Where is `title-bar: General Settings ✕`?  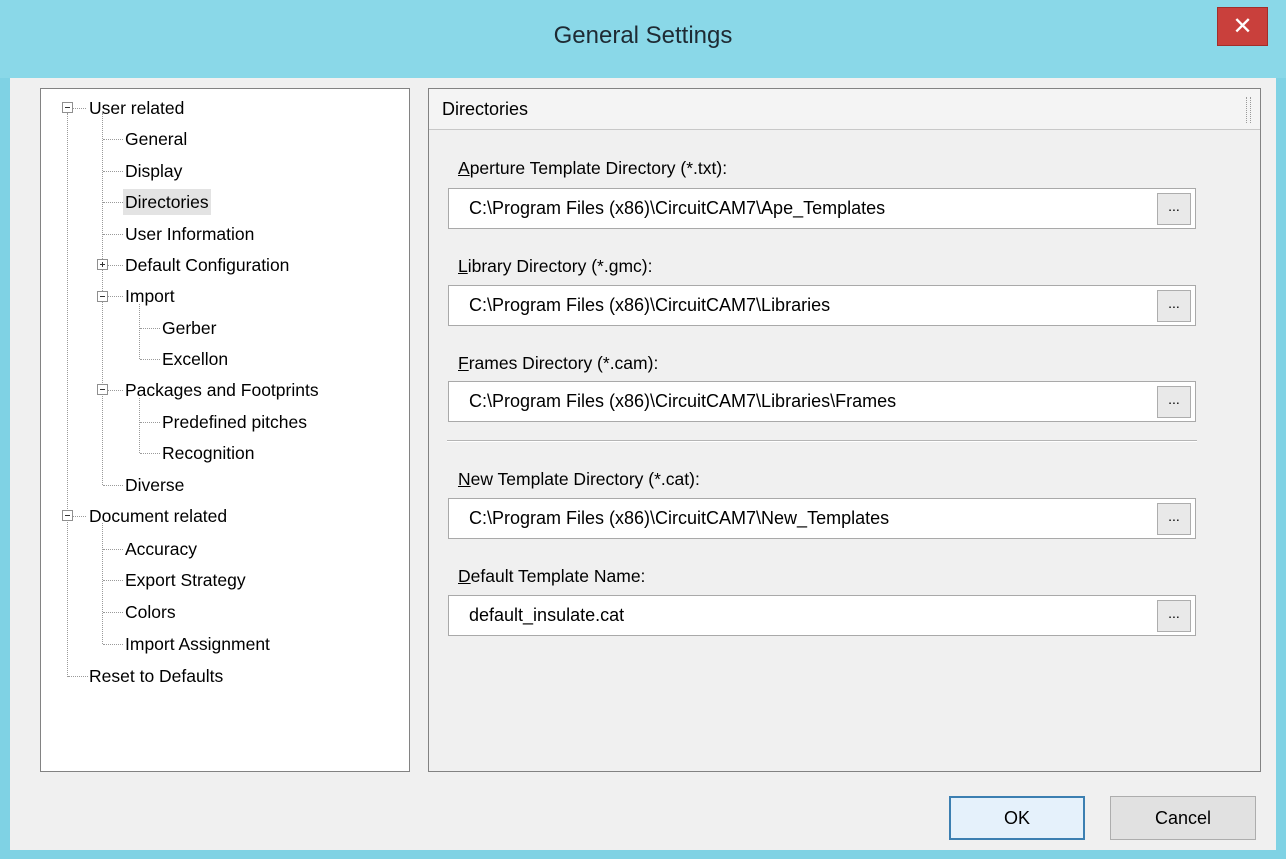
title-bar: General Settings ✕ is located at coordinates (643, 39).